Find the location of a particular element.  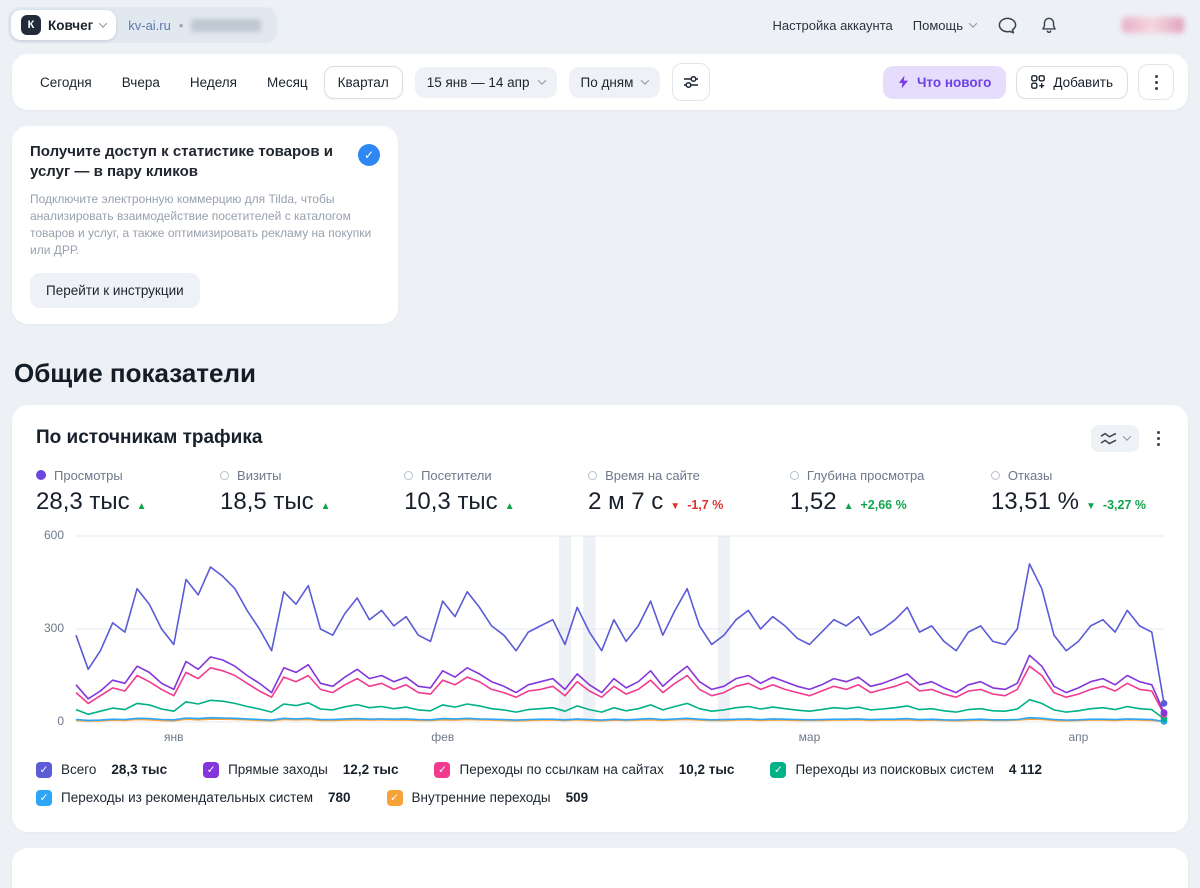

widget-title: По источникам трафика is located at coordinates (149, 438).